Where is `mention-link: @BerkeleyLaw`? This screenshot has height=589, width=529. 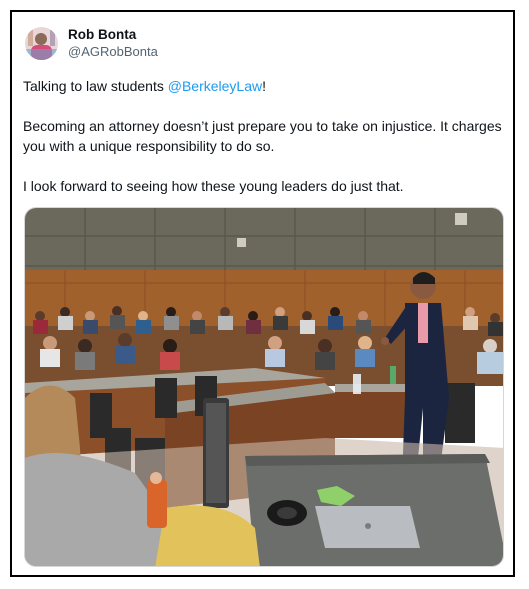
mention-link: @BerkeleyLaw is located at coordinates (215, 86).